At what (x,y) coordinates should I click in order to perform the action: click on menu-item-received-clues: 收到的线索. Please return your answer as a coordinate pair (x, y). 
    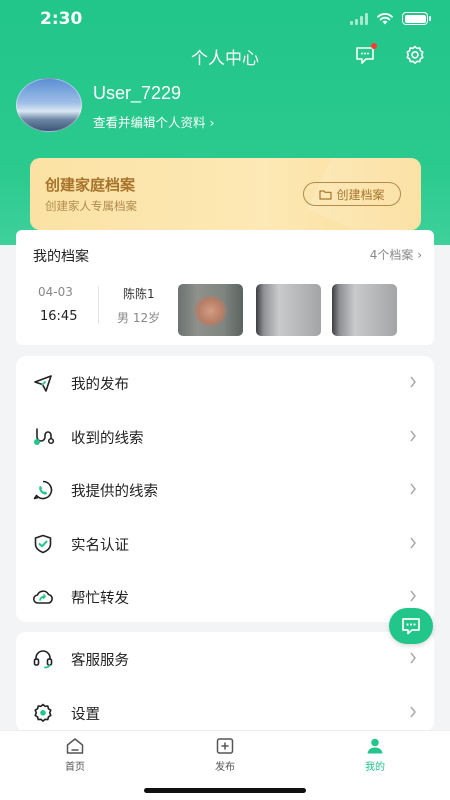
    Looking at the image, I should click on (225, 437).